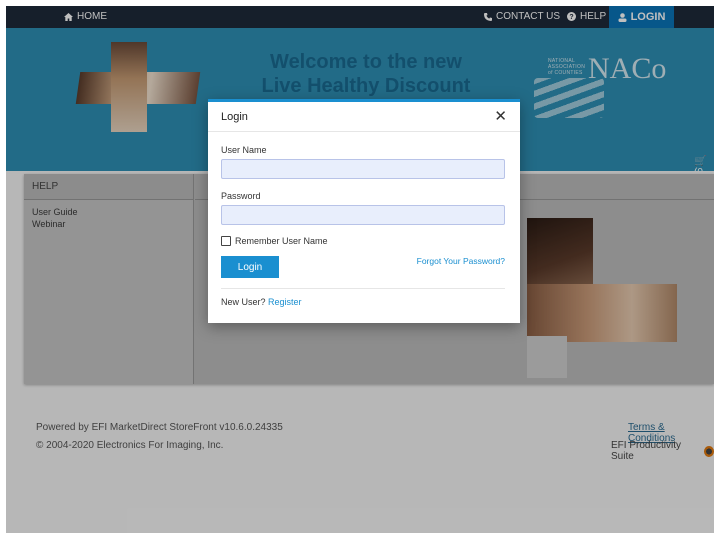 The width and height of the screenshot is (714, 533). Describe the element at coordinates (363, 267) in the screenshot. I see `action-row: Login Forgot Your Password?` at that location.